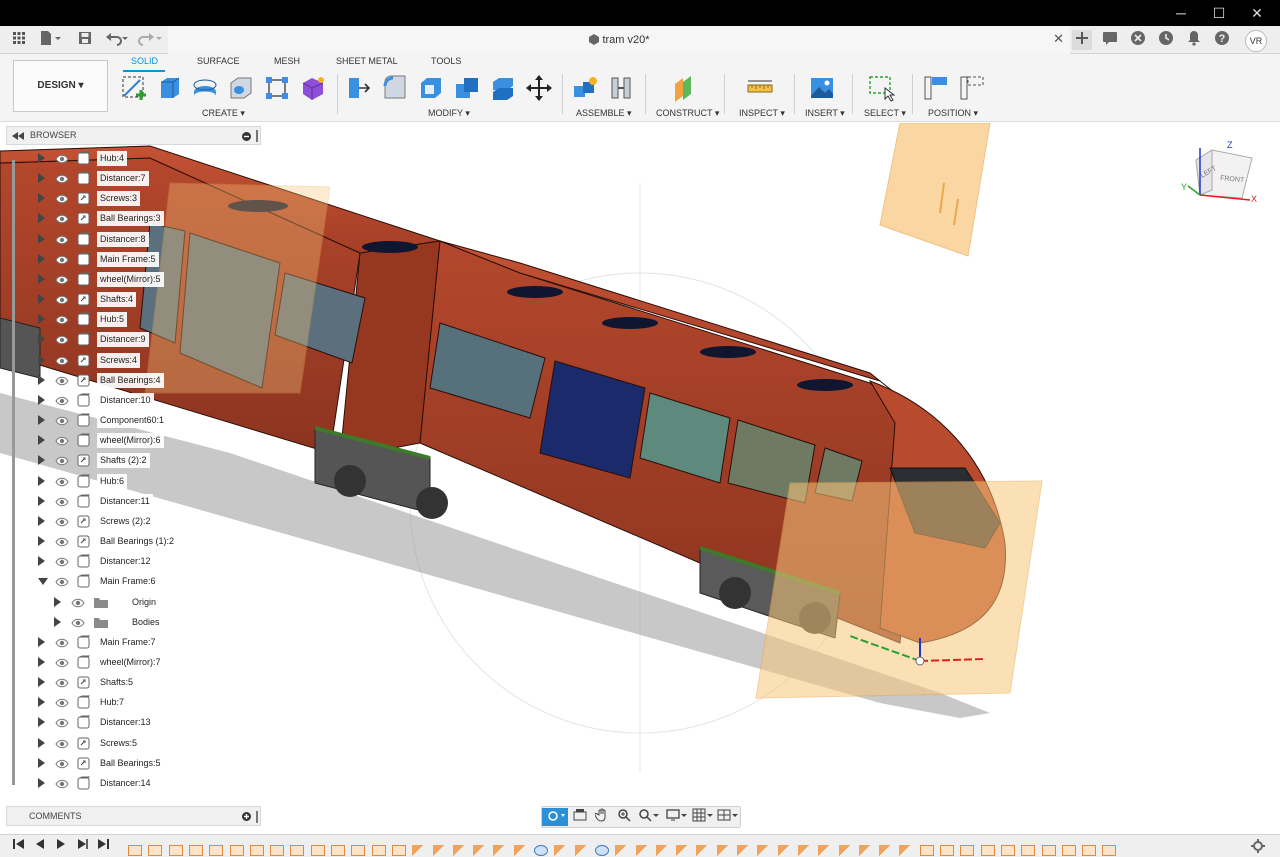 This screenshot has height=857, width=1280. I want to click on collapse-panel-icon, so click(18, 136).